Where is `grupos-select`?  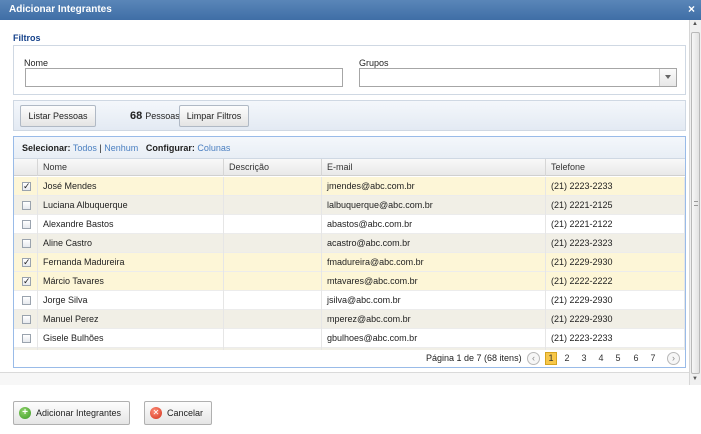
grupos-select is located at coordinates (518, 77).